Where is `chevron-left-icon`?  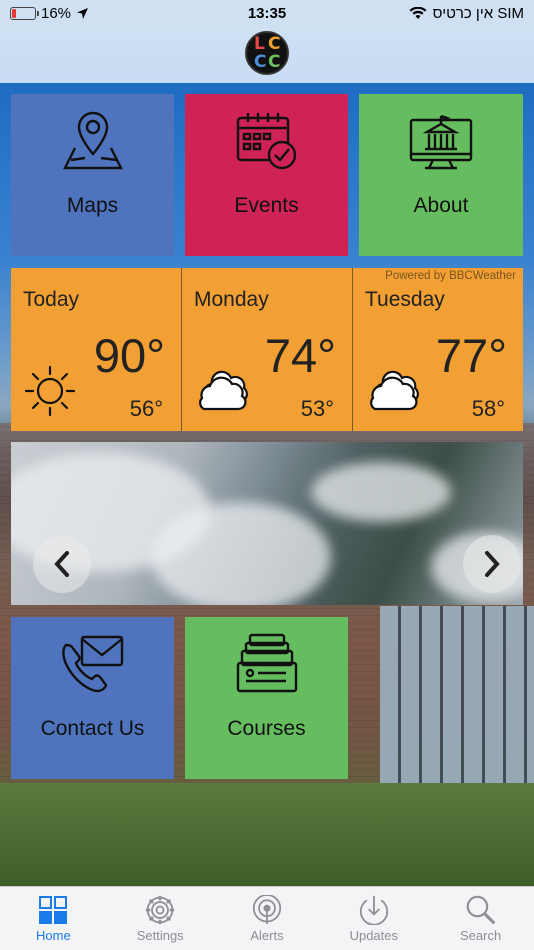
chevron-left-icon is located at coordinates (61, 564).